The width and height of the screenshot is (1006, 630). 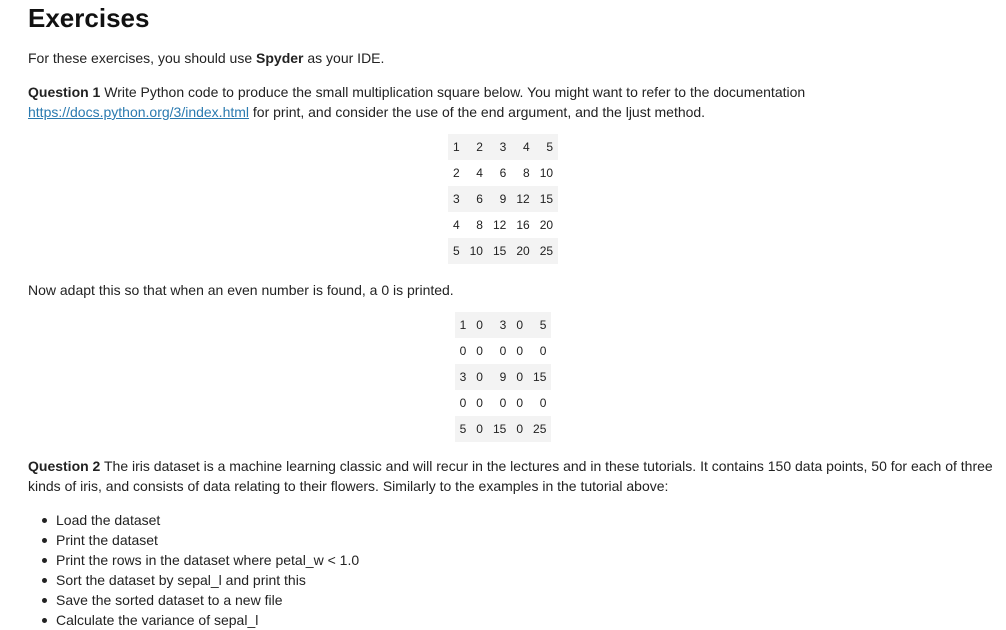 I want to click on list-item: Calculate the variance of sepal_l, so click(x=520, y=620).